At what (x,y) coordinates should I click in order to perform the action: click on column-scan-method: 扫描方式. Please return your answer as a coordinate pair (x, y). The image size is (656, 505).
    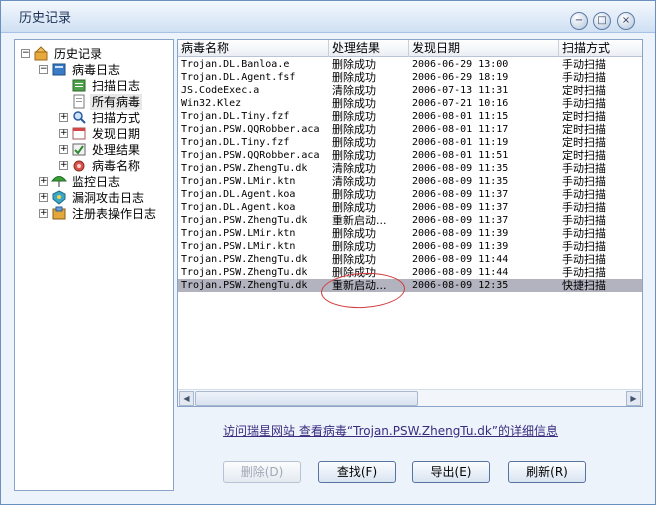
    Looking at the image, I should click on (600, 48).